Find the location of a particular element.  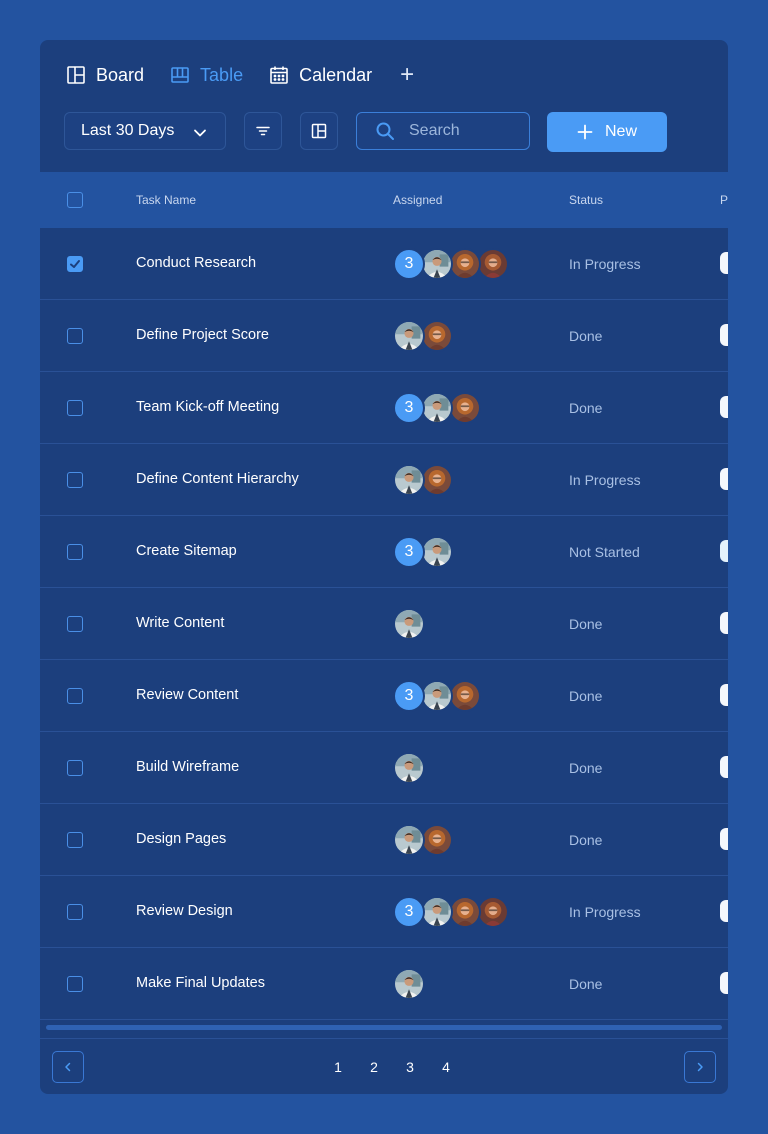

next-page-button is located at coordinates (700, 1067).